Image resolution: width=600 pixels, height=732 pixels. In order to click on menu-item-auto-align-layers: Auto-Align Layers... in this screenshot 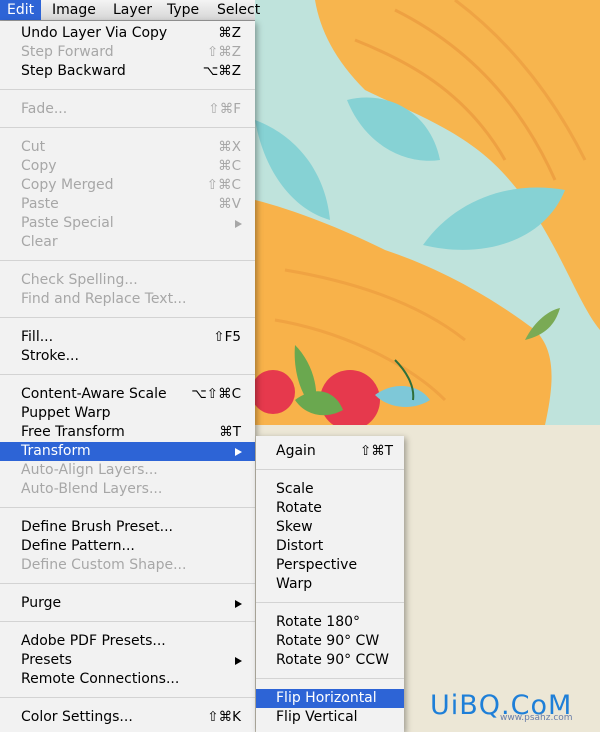, I will do `click(89, 470)`.